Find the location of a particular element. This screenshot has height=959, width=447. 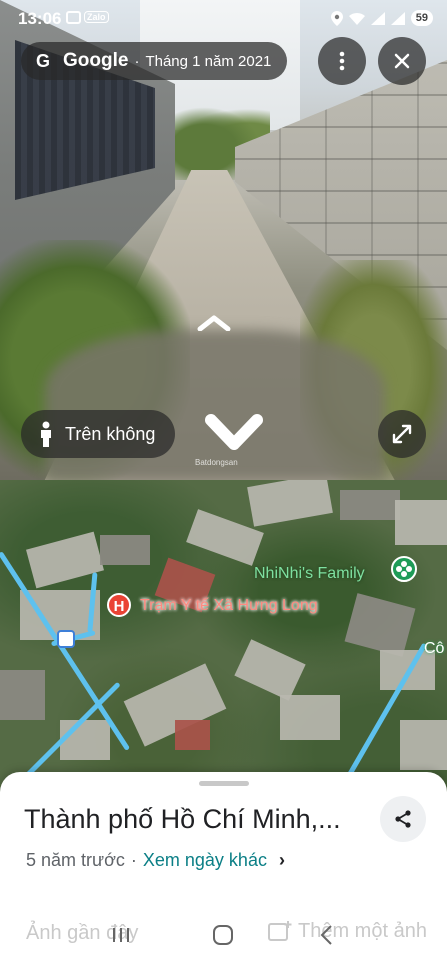

capture-date: Tháng 1 năm 2021 is located at coordinates (208, 61).